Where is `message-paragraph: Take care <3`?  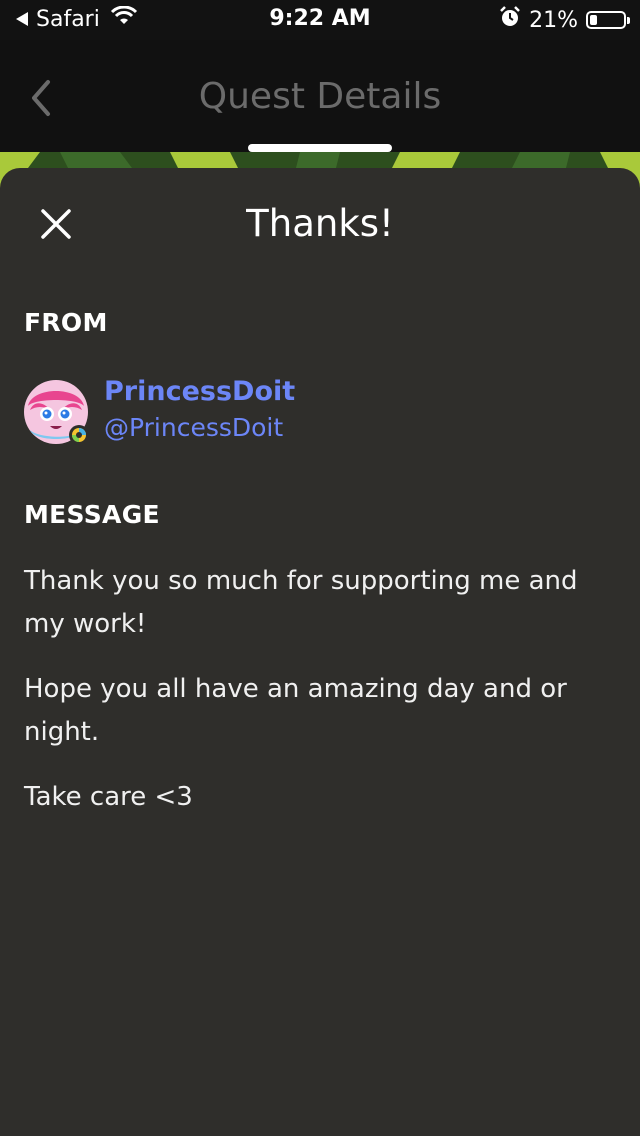 message-paragraph: Take care <3 is located at coordinates (108, 797).